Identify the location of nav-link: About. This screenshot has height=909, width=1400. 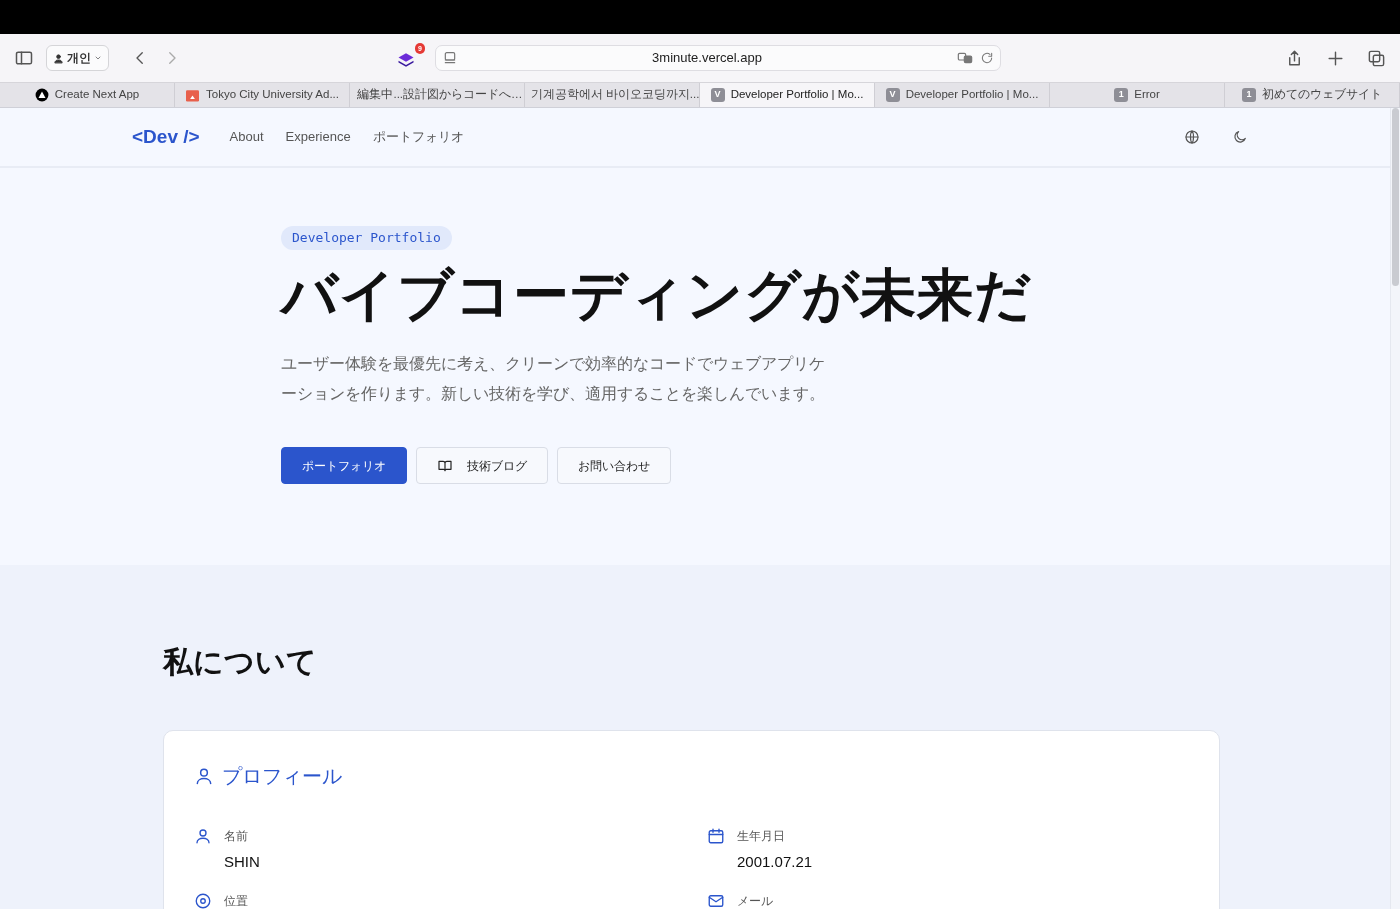
(246, 137).